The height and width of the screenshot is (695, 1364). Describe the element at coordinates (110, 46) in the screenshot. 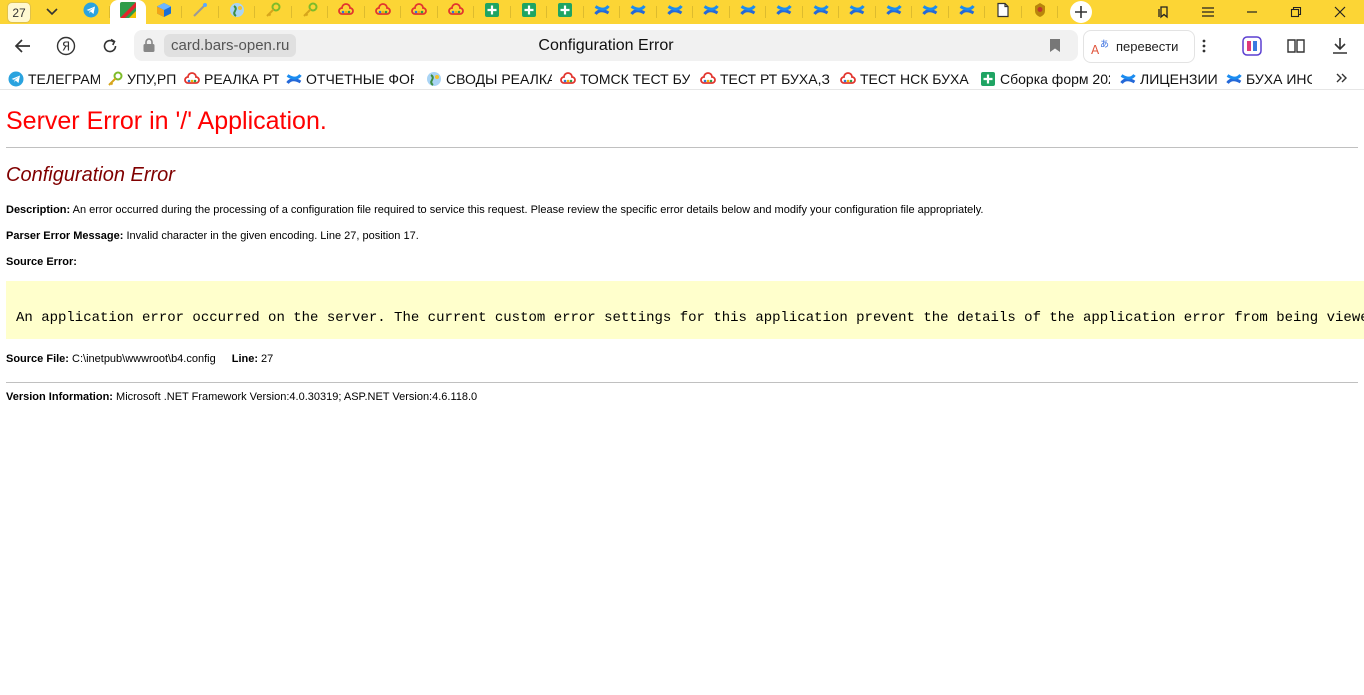

I see `reload-button` at that location.